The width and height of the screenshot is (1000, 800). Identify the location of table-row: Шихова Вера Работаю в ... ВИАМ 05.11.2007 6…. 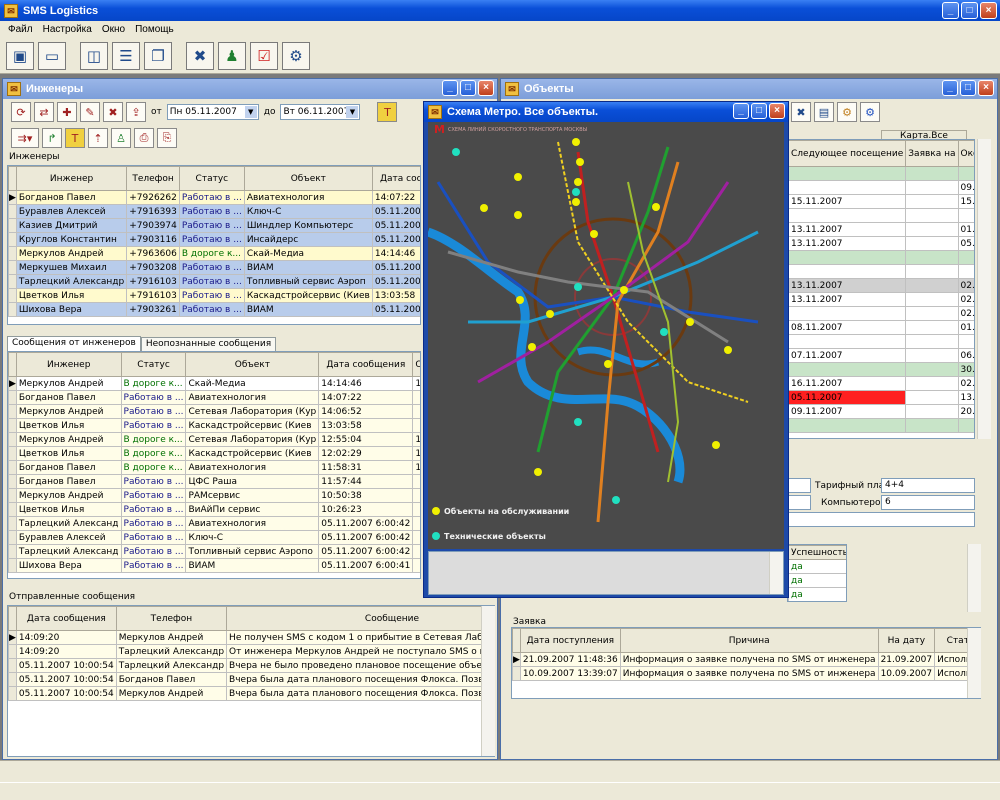
(214, 565).